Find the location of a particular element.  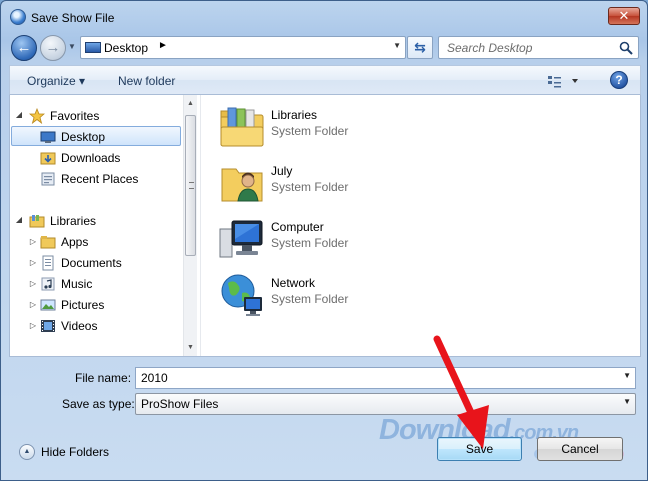

organize-menu: Organize ▾ is located at coordinates (56, 81).